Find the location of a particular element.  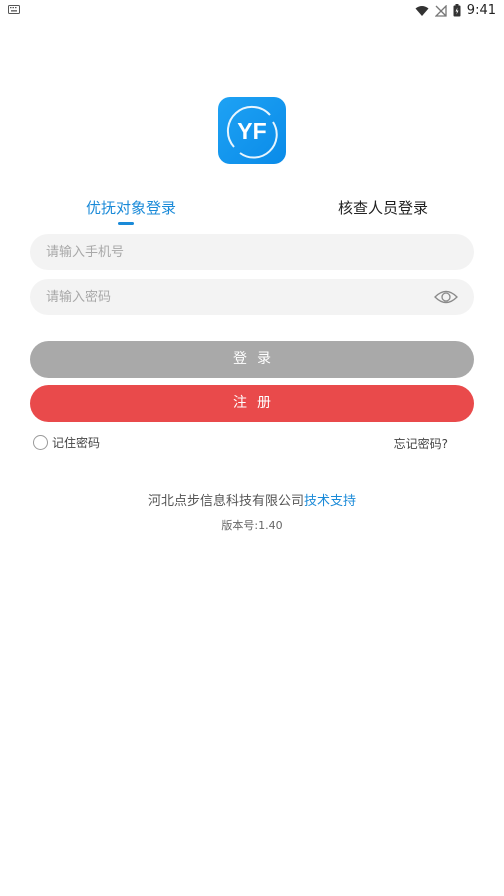

keyboard-icon is located at coordinates (14, 9).